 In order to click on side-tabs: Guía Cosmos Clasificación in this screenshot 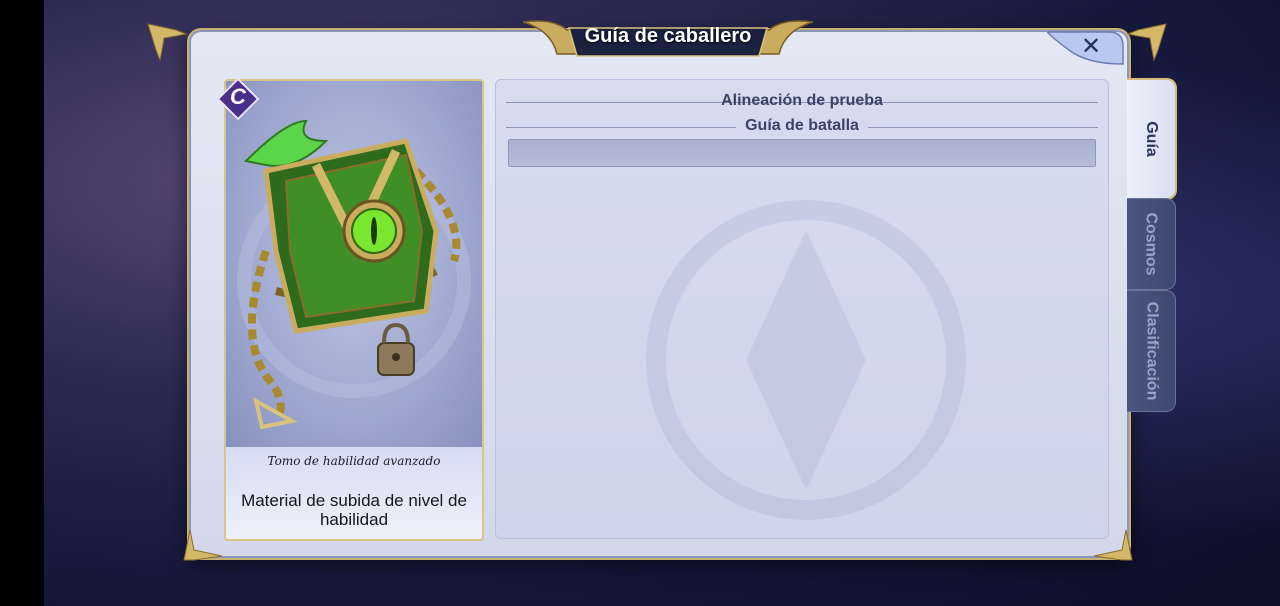, I will do `click(1152, 245)`.